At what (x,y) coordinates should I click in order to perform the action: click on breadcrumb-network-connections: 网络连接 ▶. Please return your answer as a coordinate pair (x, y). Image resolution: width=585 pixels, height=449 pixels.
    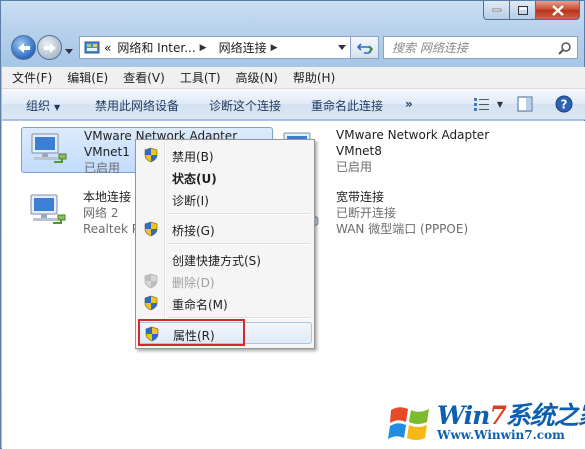
    Looking at the image, I should click on (251, 47).